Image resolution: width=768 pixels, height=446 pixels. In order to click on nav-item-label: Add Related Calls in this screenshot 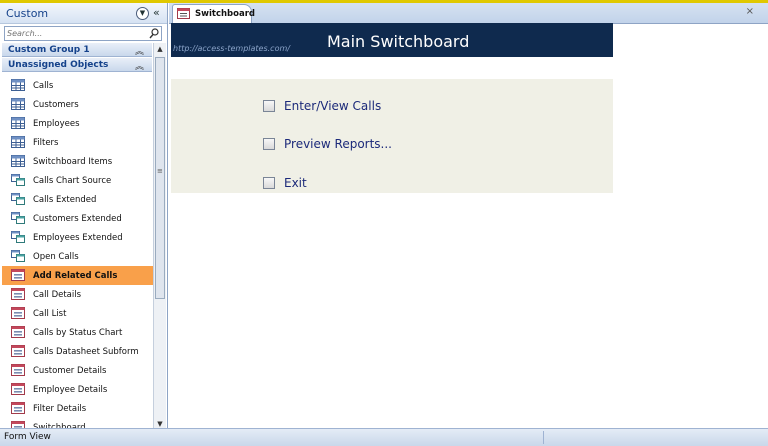, I will do `click(75, 276)`.